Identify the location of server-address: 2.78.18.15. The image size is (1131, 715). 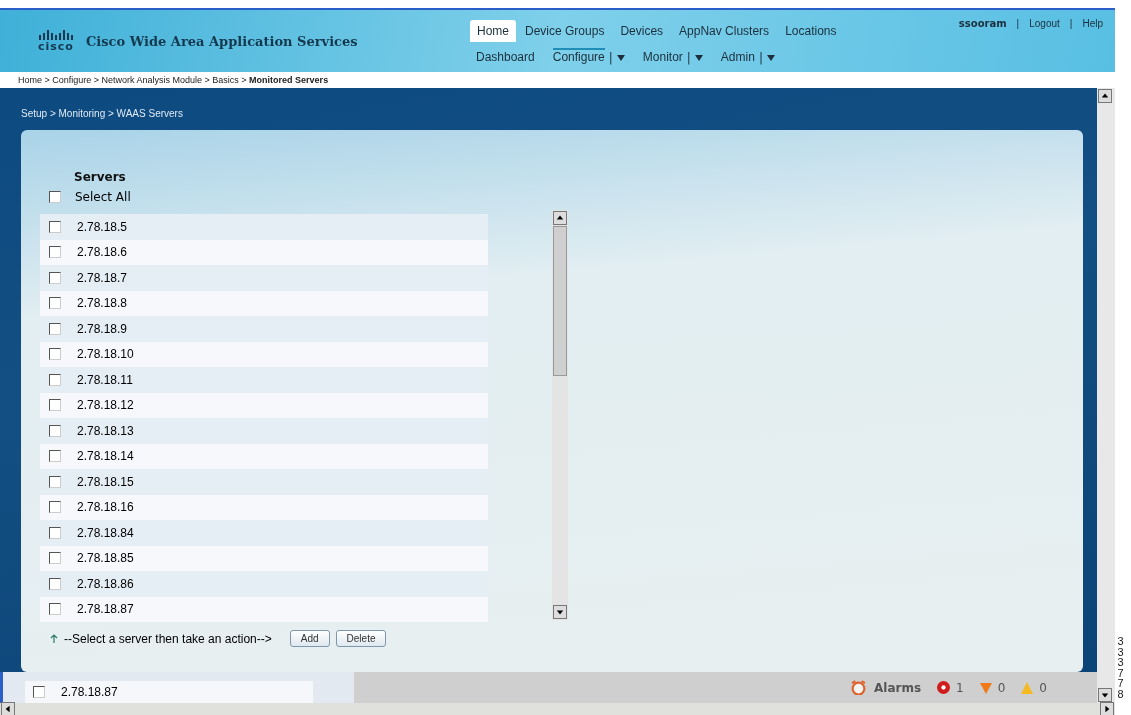
(105, 481).